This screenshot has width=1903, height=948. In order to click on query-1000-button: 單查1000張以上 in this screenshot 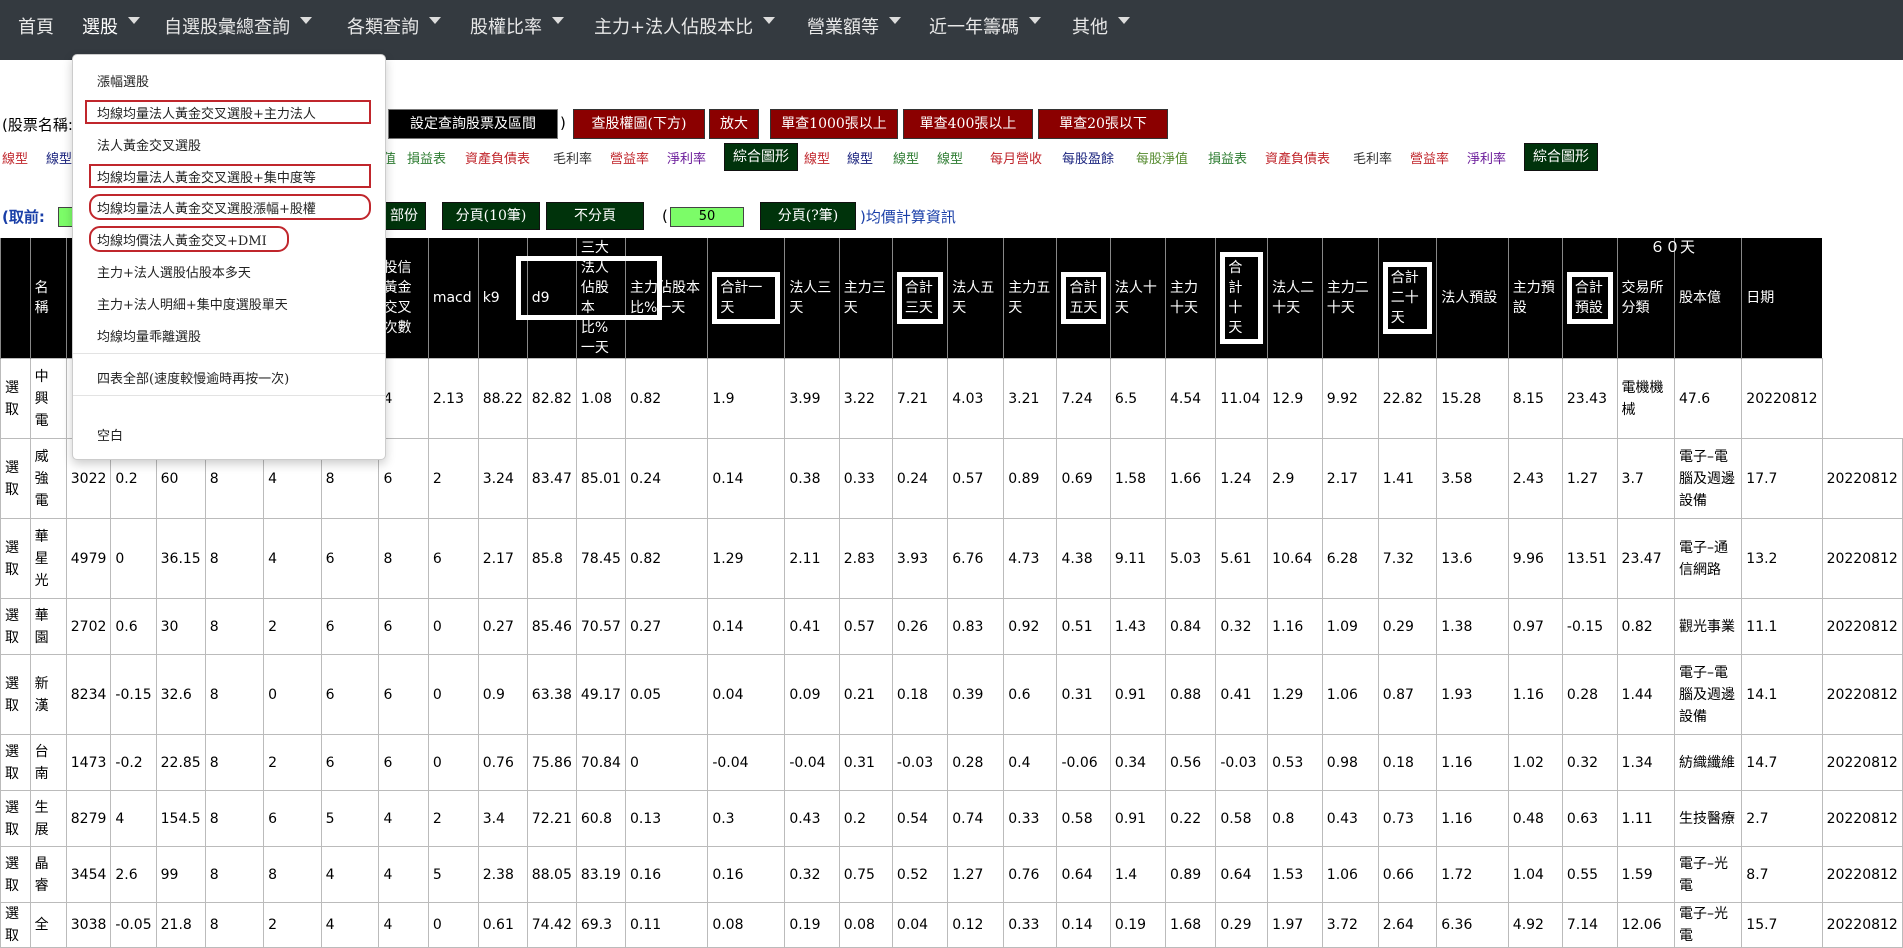, I will do `click(834, 124)`.